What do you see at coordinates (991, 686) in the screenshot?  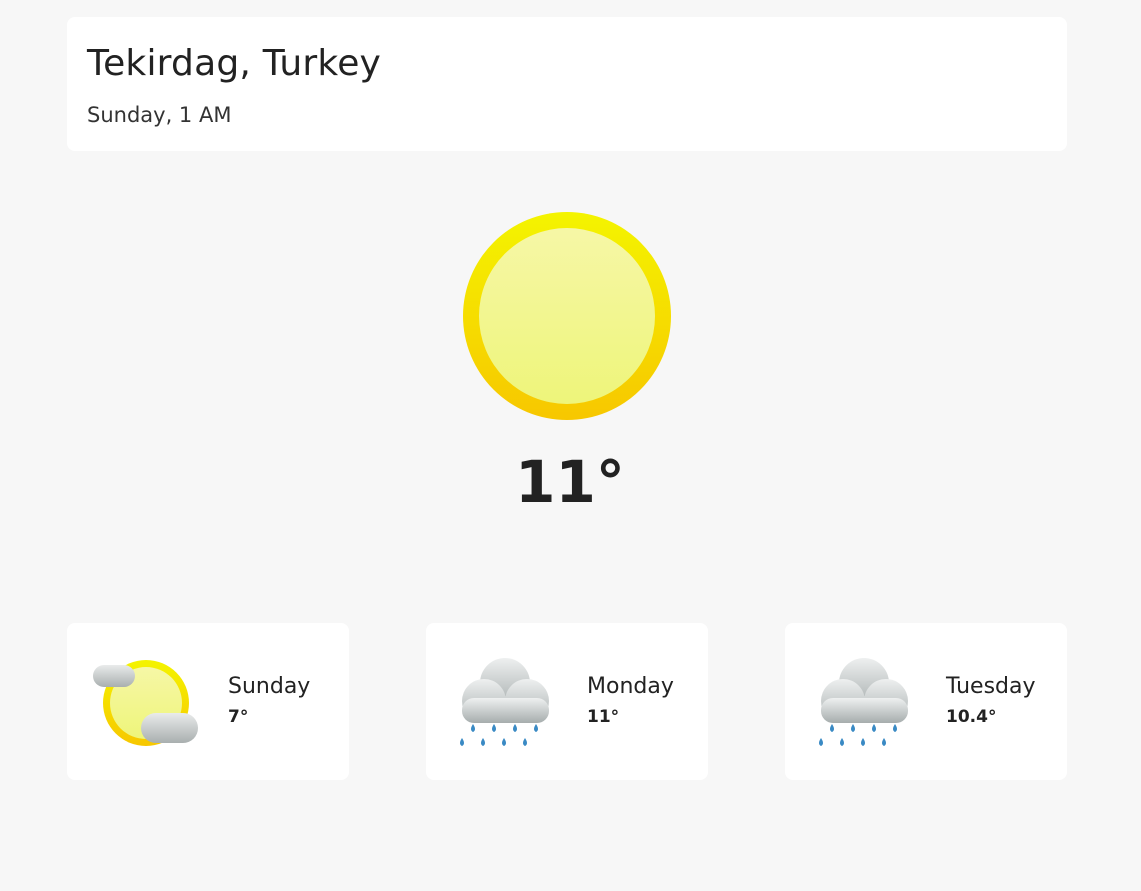 I see `forecast-day: Tuesday` at bounding box center [991, 686].